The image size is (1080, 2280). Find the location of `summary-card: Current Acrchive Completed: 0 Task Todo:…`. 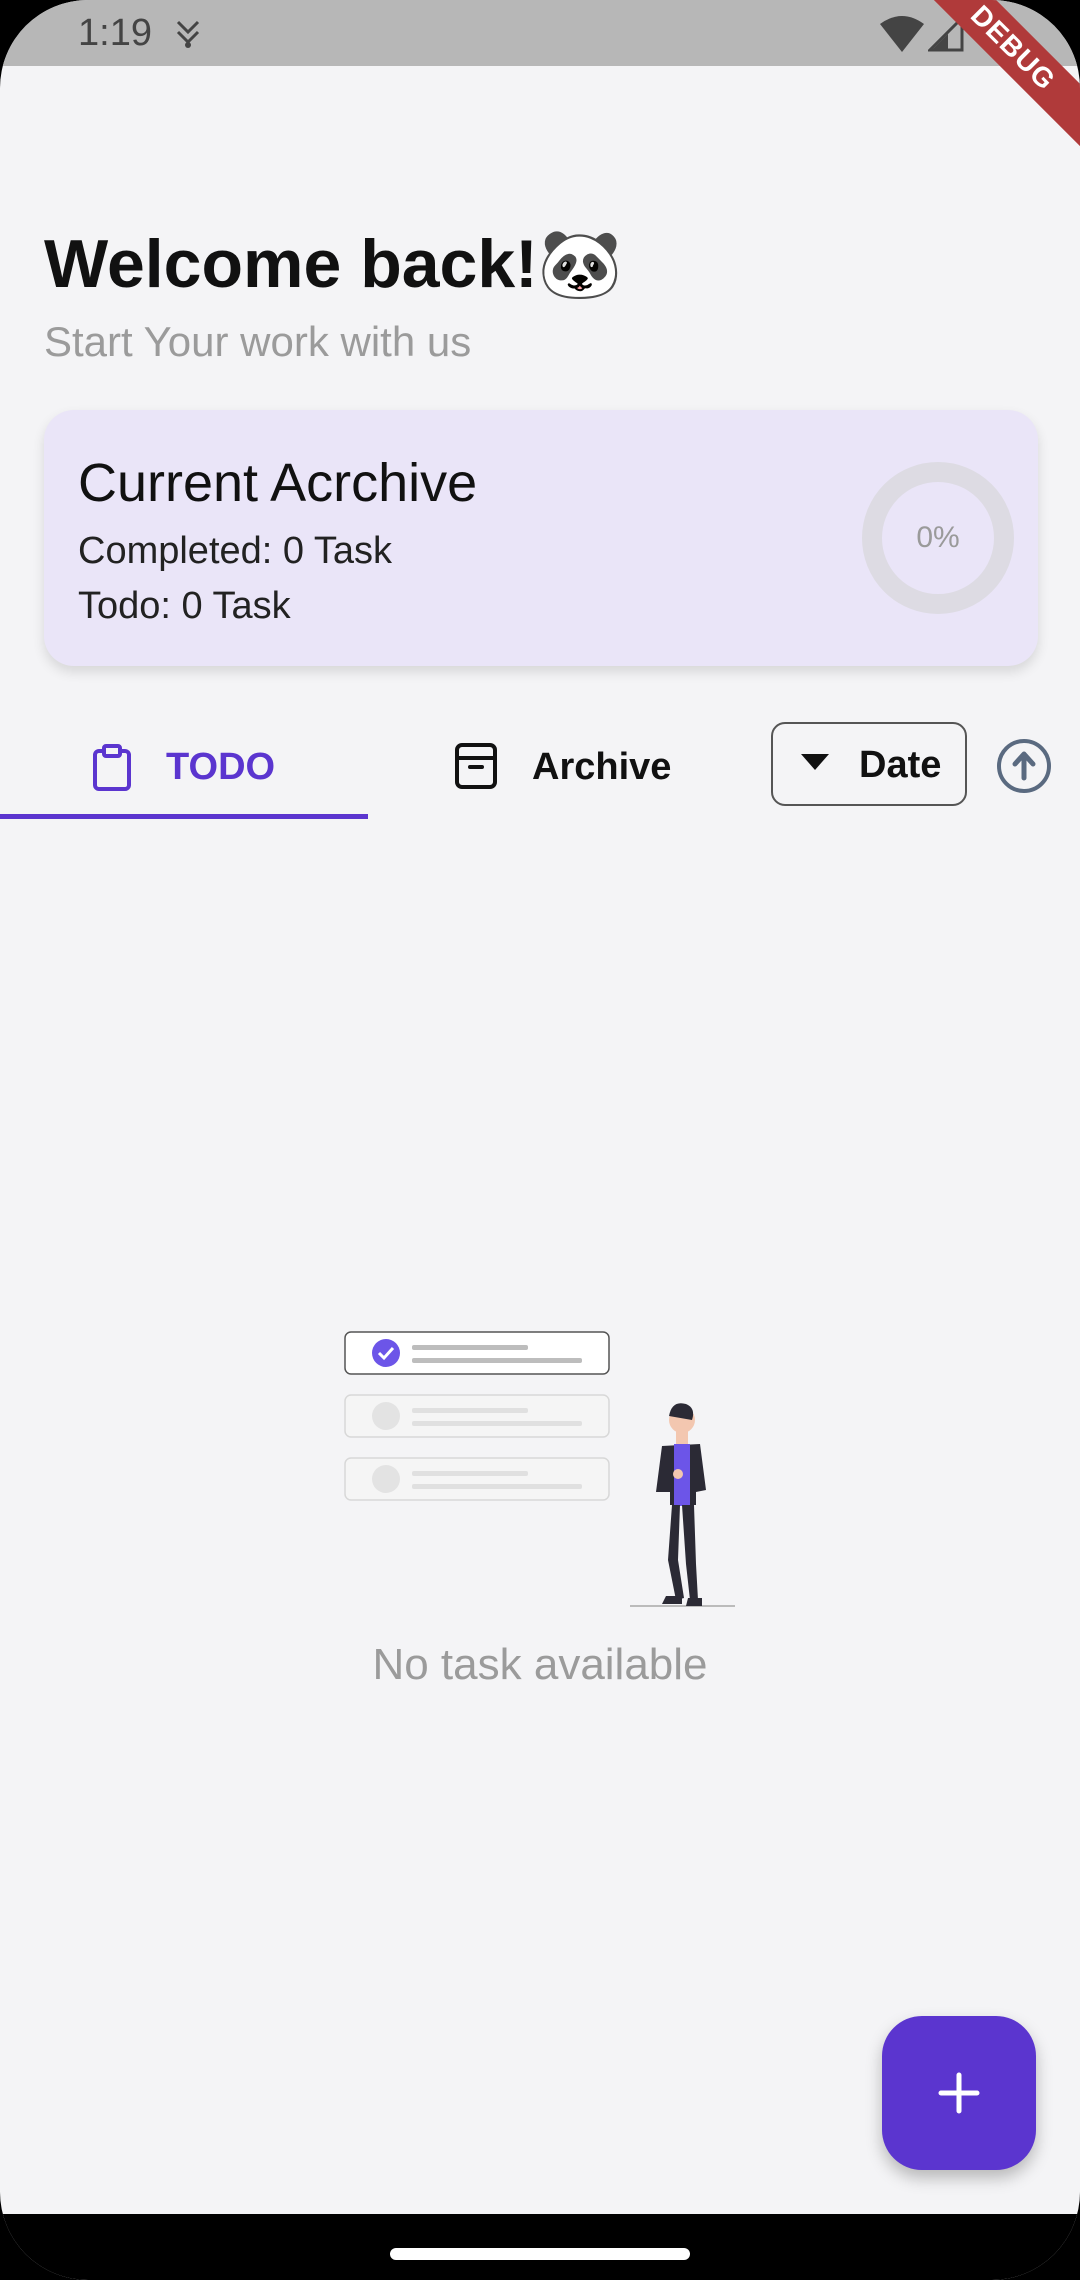

summary-card: Current Acrchive Completed: 0 Task Todo:… is located at coordinates (541, 538).